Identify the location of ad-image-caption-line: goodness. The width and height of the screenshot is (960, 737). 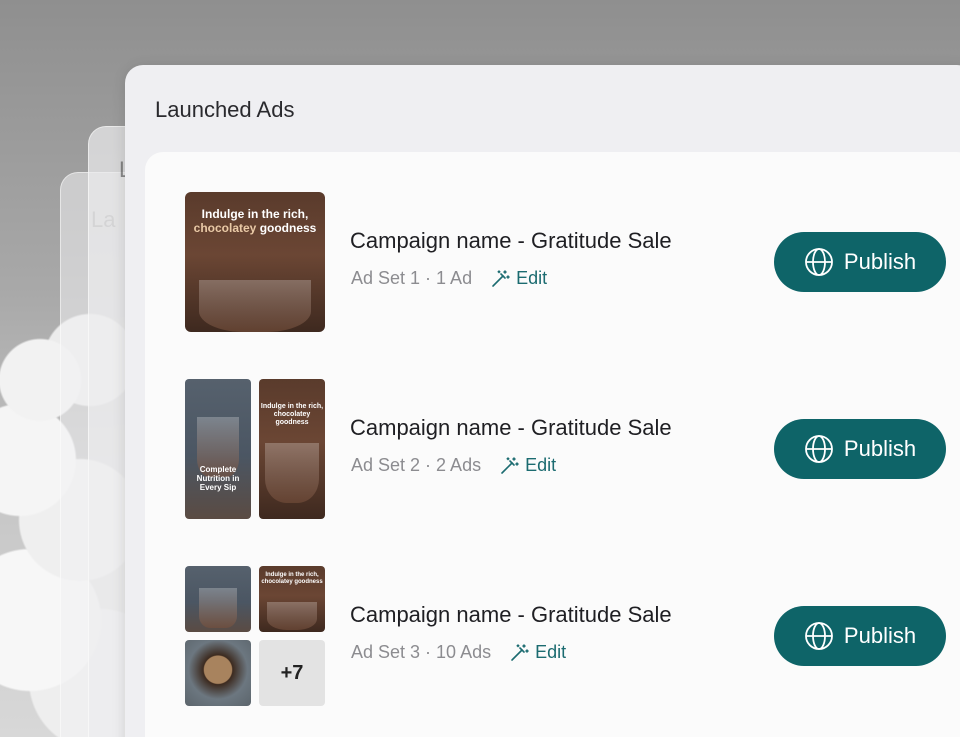
(288, 227).